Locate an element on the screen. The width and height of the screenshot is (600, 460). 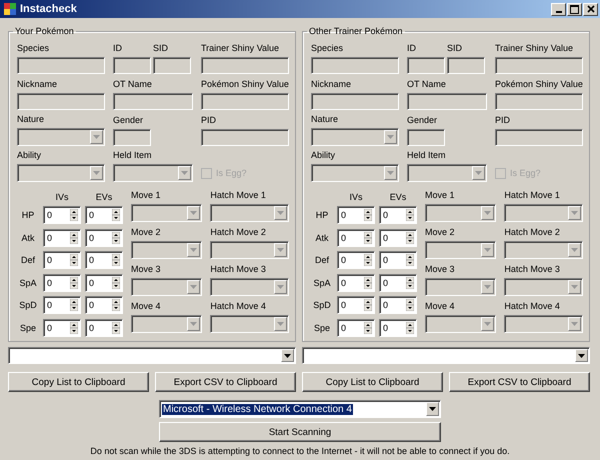
field-label: Ability is located at coordinates (323, 155).